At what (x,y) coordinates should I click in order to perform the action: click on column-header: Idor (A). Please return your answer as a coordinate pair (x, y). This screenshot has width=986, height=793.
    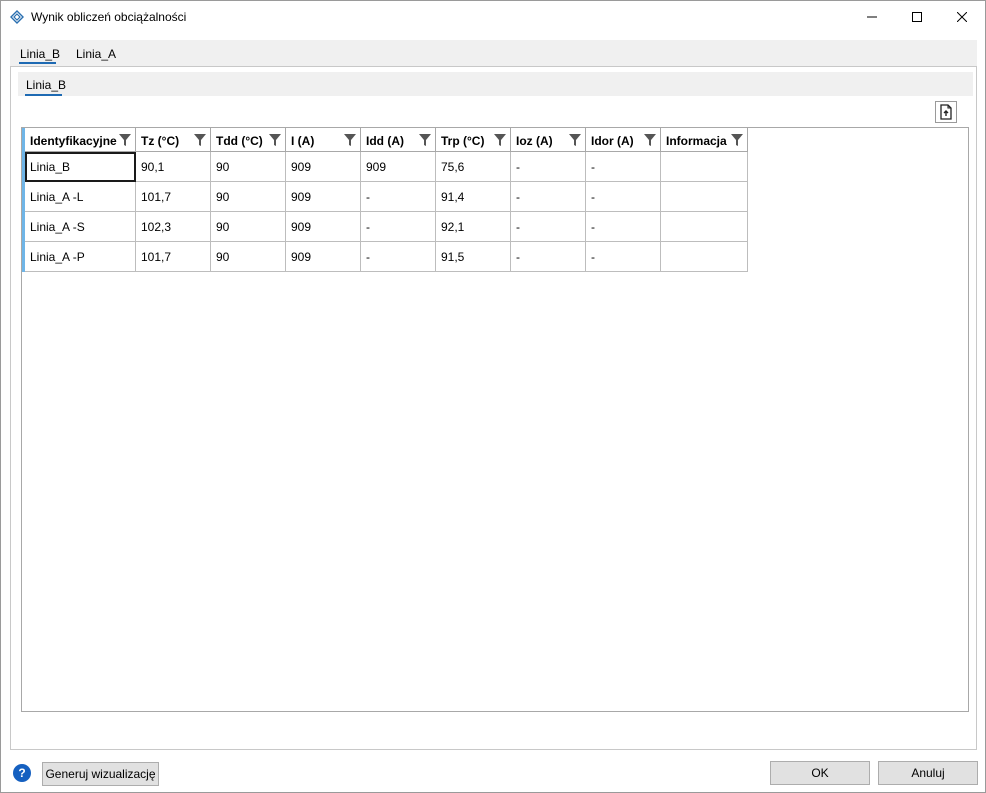
    Looking at the image, I should click on (623, 140).